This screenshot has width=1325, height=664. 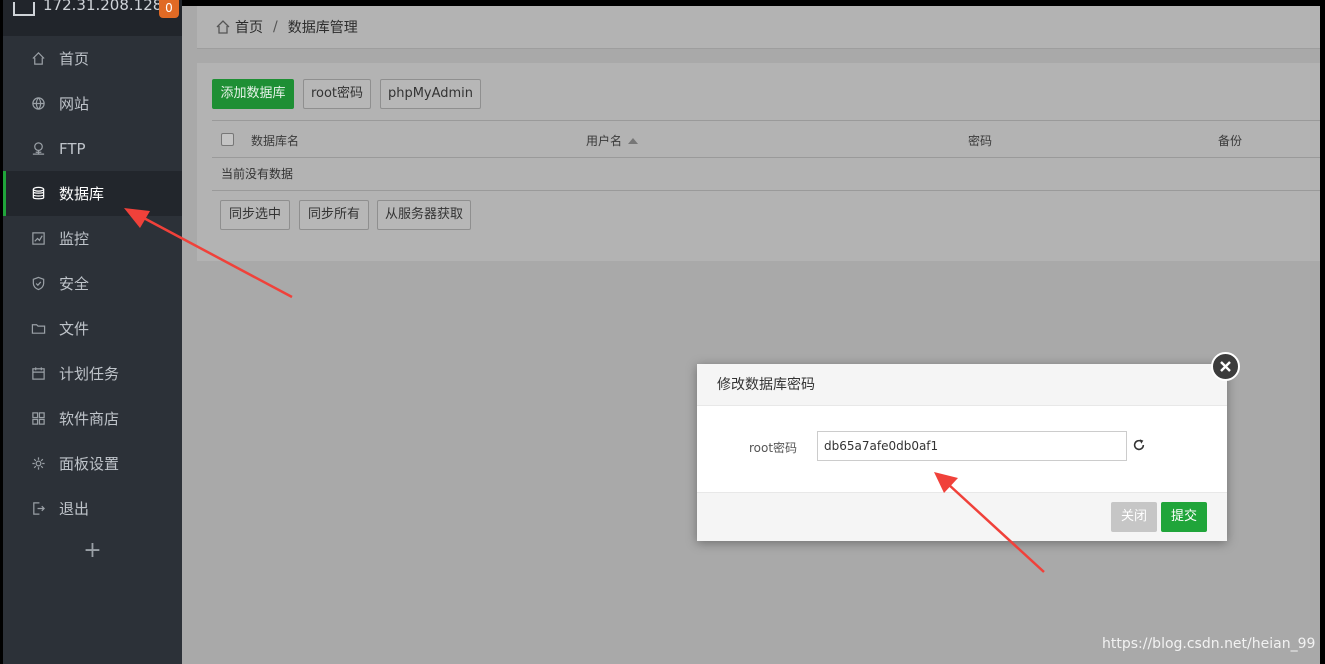 What do you see at coordinates (38, 239) in the screenshot?
I see `monitor-icon` at bounding box center [38, 239].